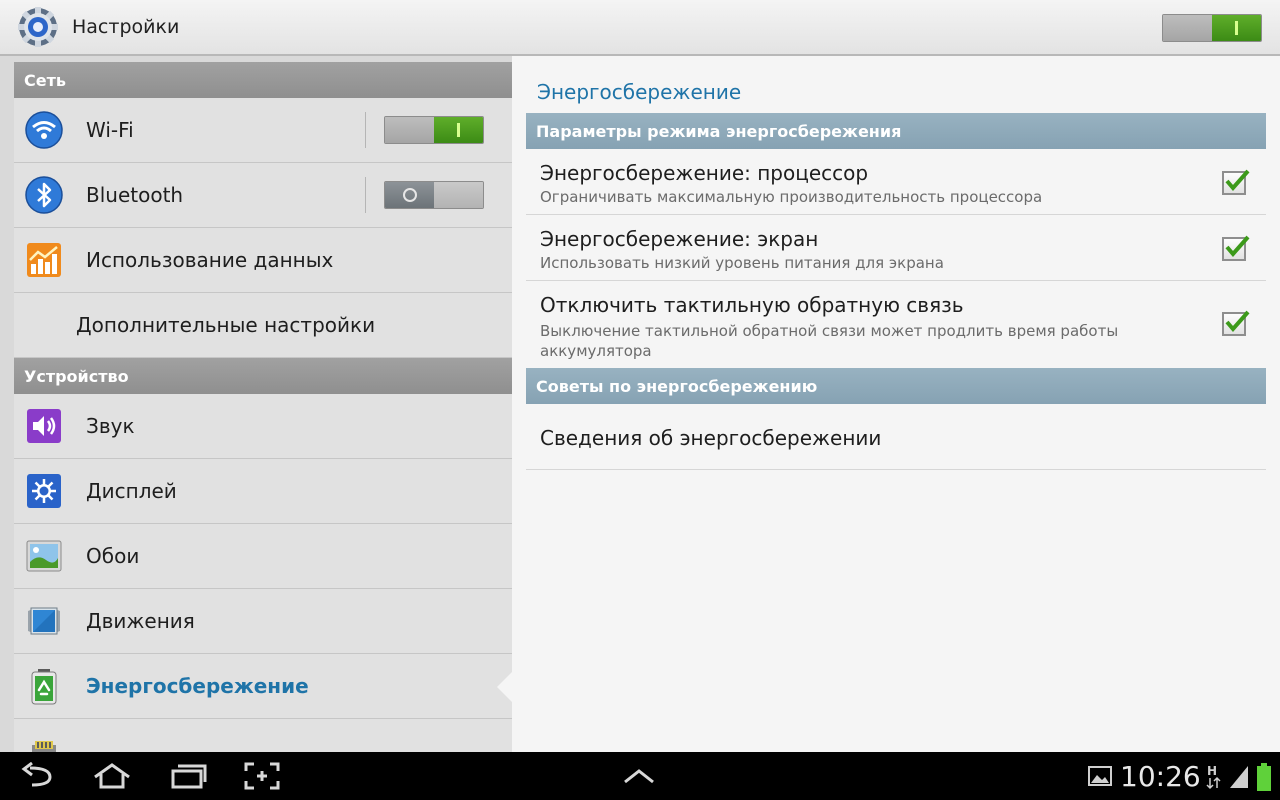 The width and height of the screenshot is (1280, 800). Describe the element at coordinates (140, 621) in the screenshot. I see `sidebar-item-label: Движения` at that location.